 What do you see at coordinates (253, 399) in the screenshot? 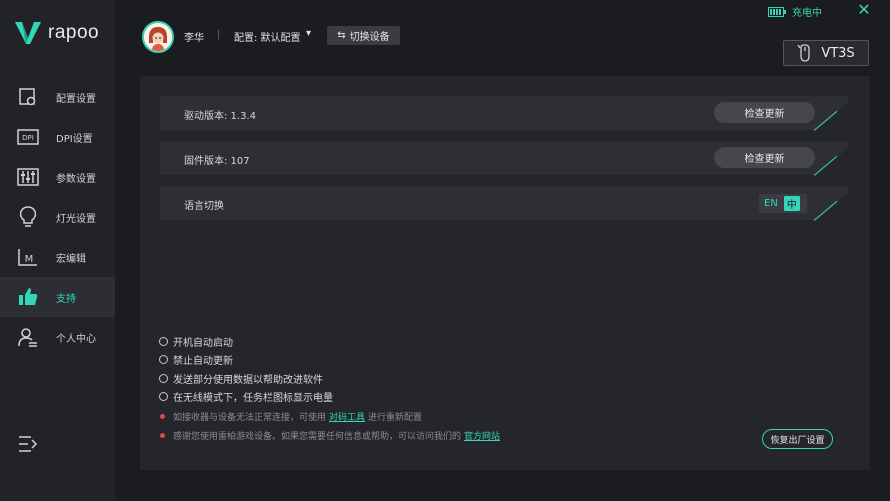
I see `option-label: 在无线模式下，任务栏图标显示电量` at bounding box center [253, 399].